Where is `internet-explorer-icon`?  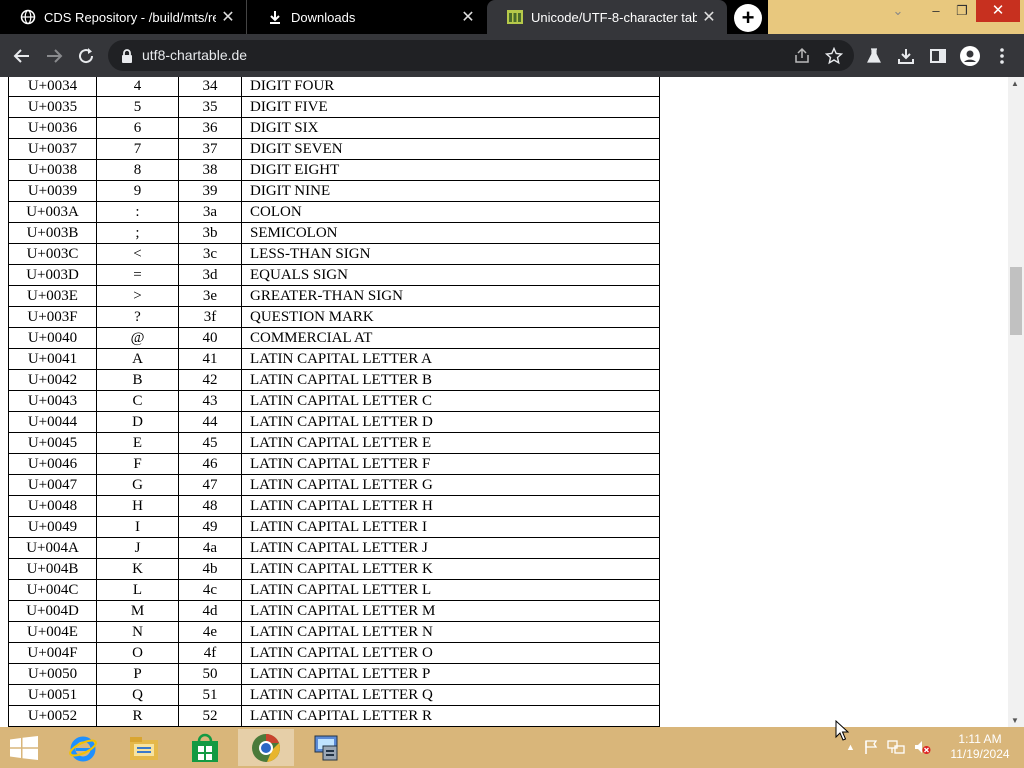 internet-explorer-icon is located at coordinates (83, 747).